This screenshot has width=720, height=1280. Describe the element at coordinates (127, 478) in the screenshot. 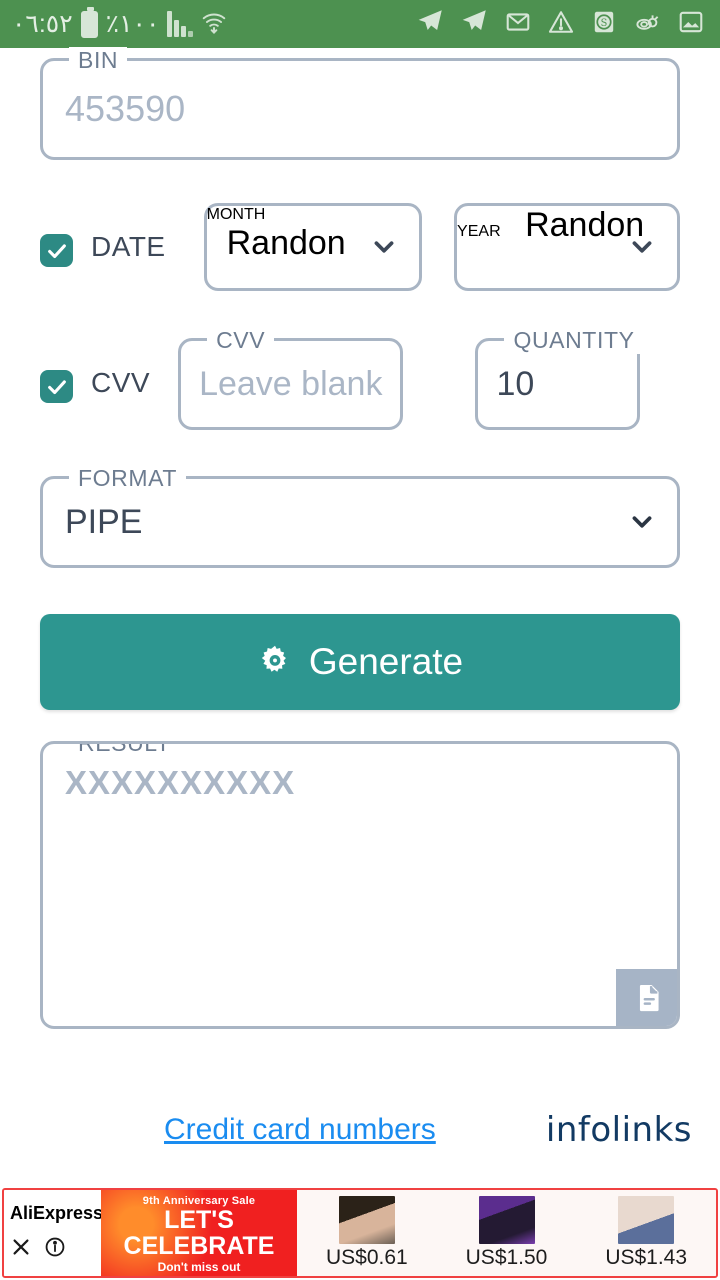

I see `format-label: FORMAT` at that location.